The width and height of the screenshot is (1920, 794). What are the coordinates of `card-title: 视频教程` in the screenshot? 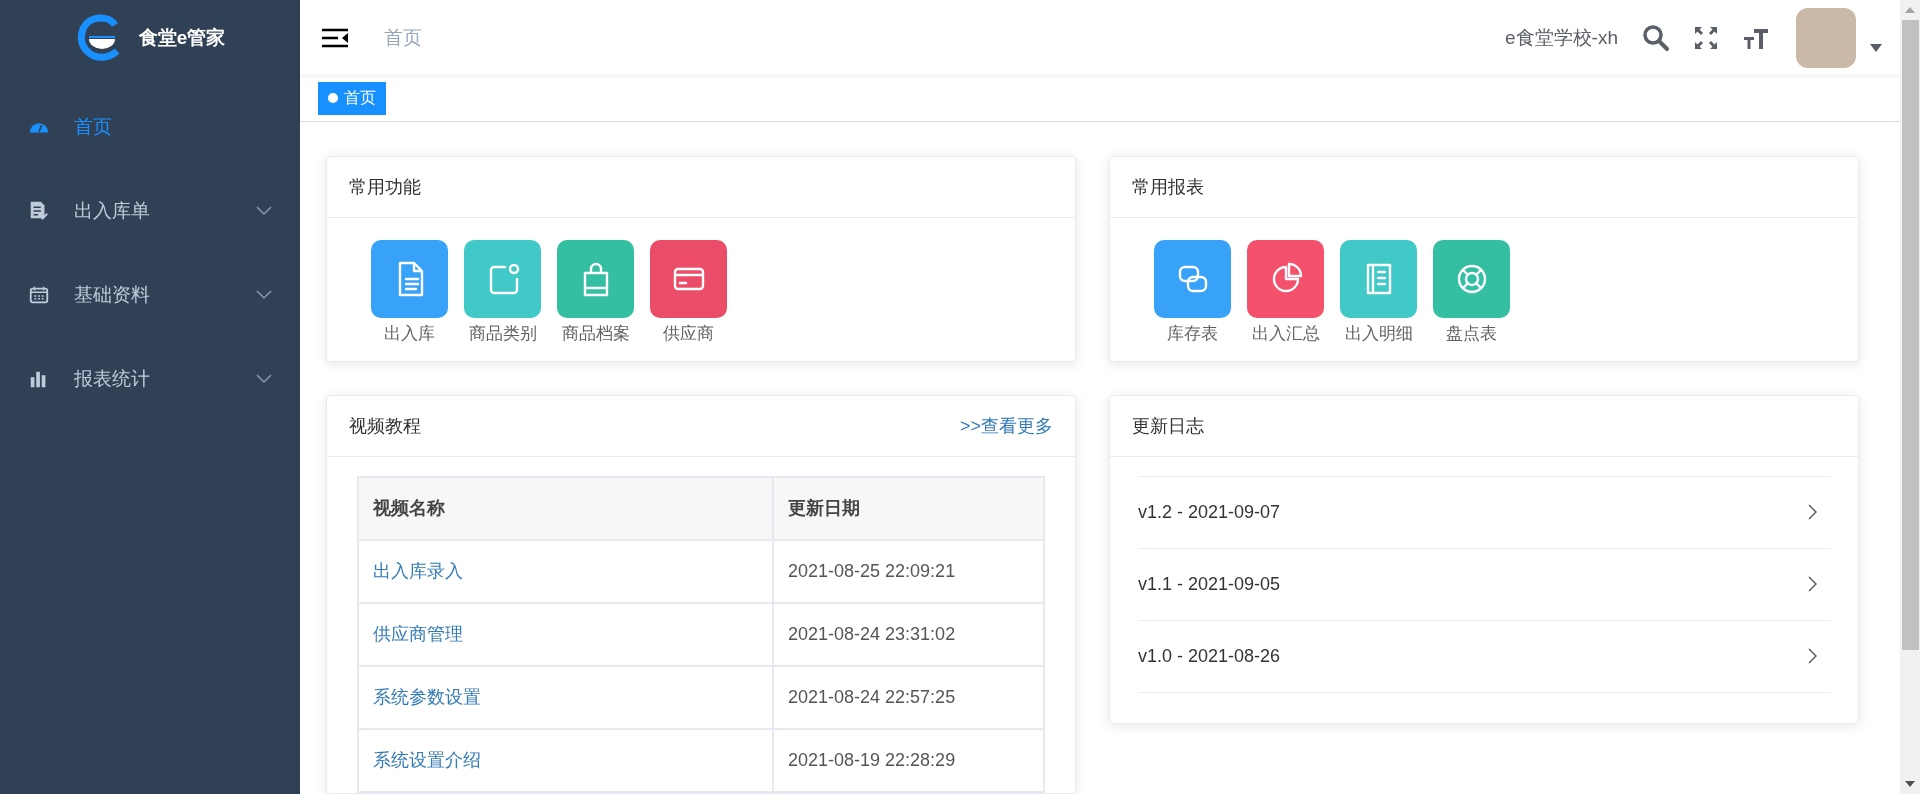 It's located at (385, 426).